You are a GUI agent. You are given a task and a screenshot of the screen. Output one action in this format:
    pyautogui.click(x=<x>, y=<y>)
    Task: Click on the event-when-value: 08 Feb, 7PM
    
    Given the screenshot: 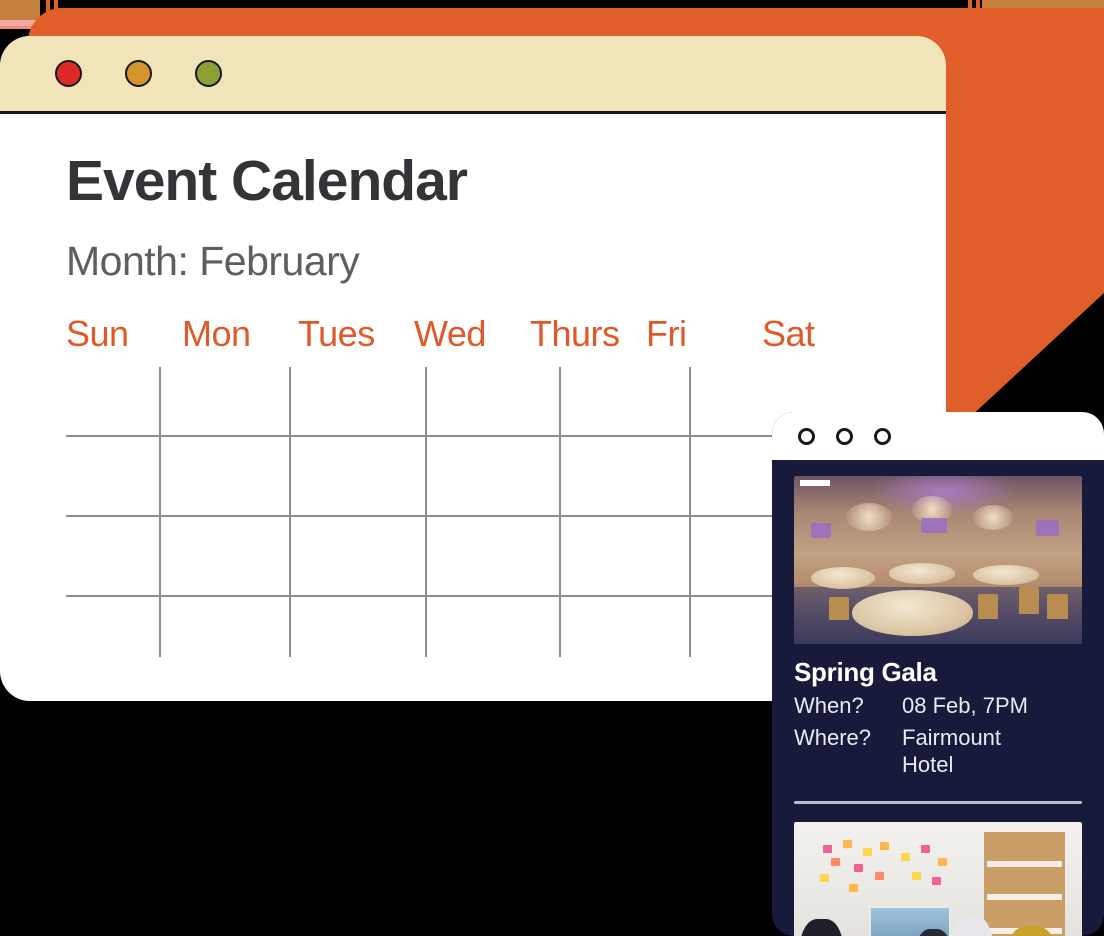 What is the action you would take?
    pyautogui.click(x=965, y=705)
    